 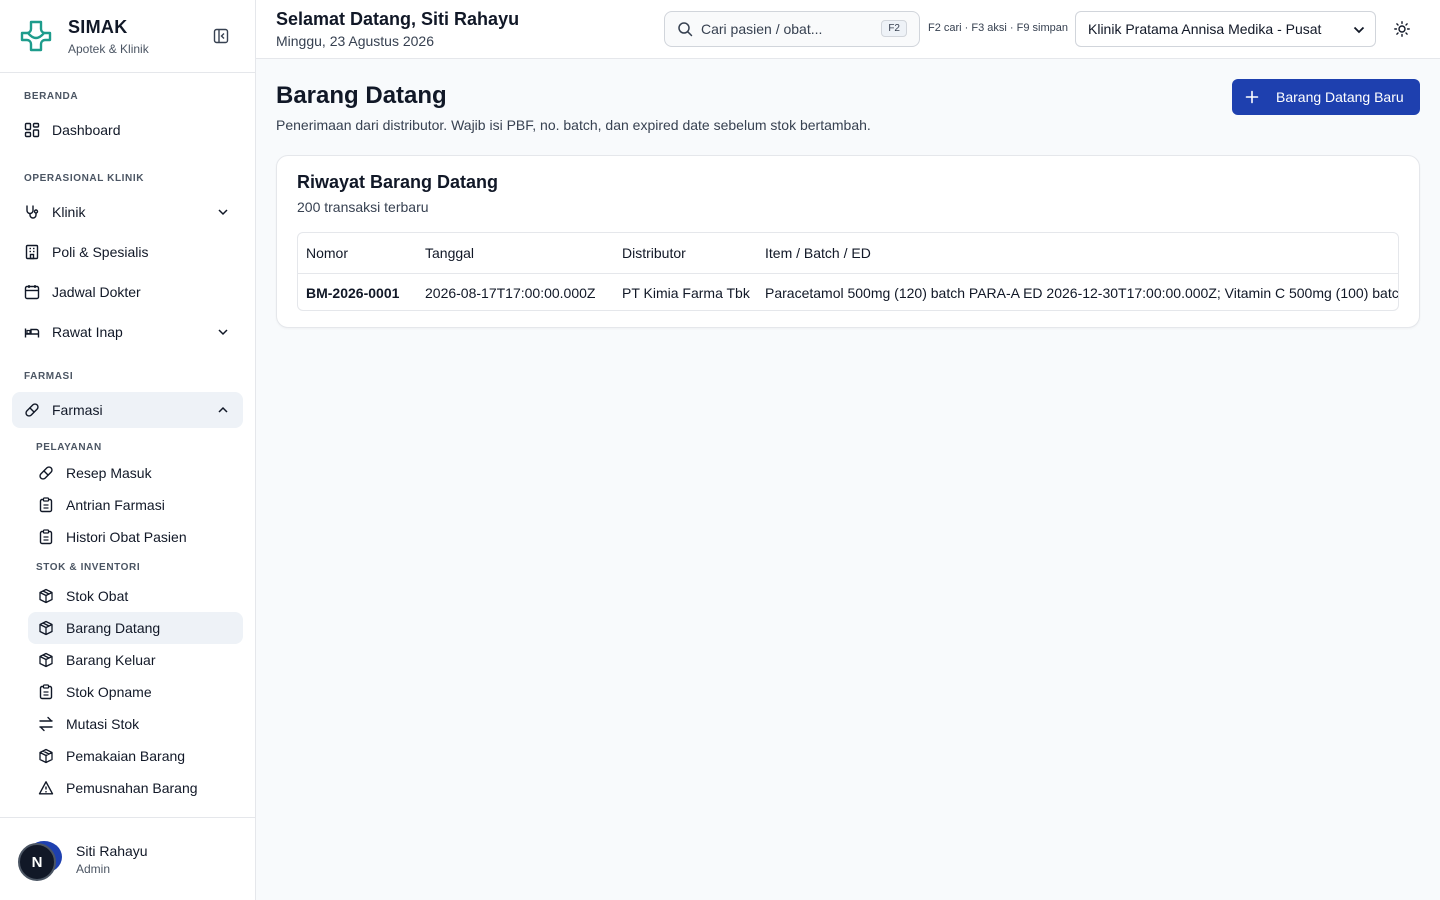 I want to click on arrows-left-right-icon, so click(x=46, y=724).